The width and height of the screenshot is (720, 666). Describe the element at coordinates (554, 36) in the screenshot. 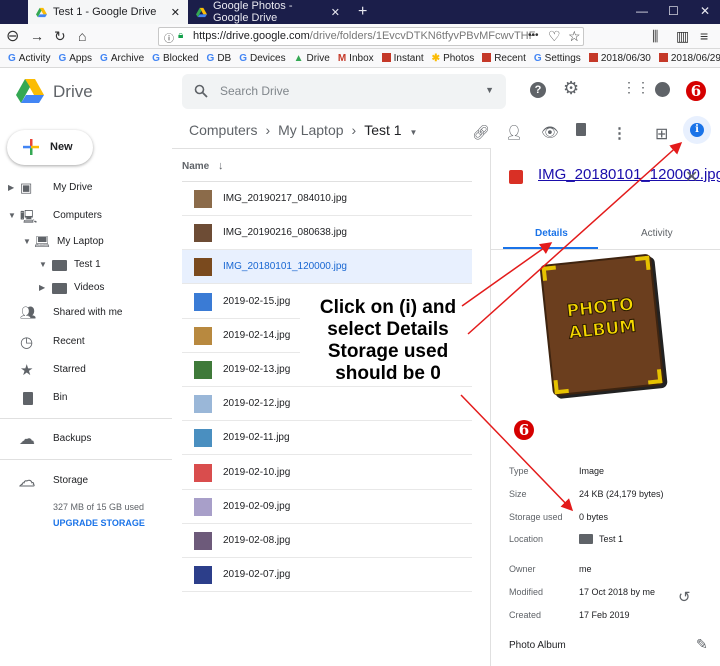

I see `pocket-icon: ♡` at that location.